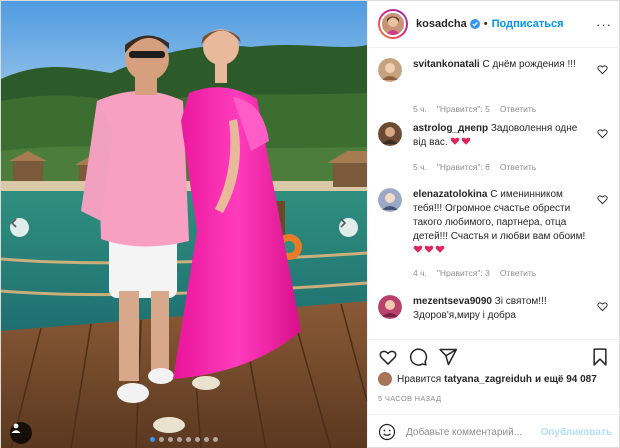 This screenshot has width=620, height=448. I want to click on follow-button: Подписаться, so click(528, 24).